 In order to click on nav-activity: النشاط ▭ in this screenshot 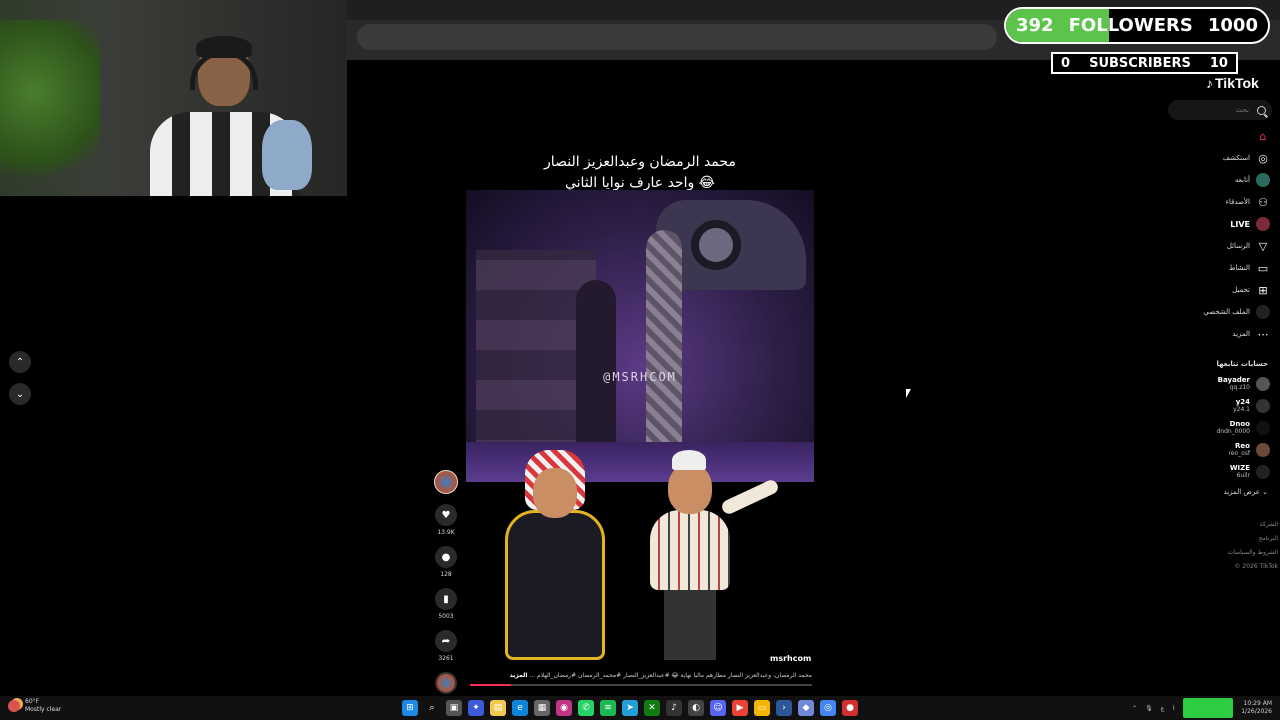, I will do `click(1200, 268)`.